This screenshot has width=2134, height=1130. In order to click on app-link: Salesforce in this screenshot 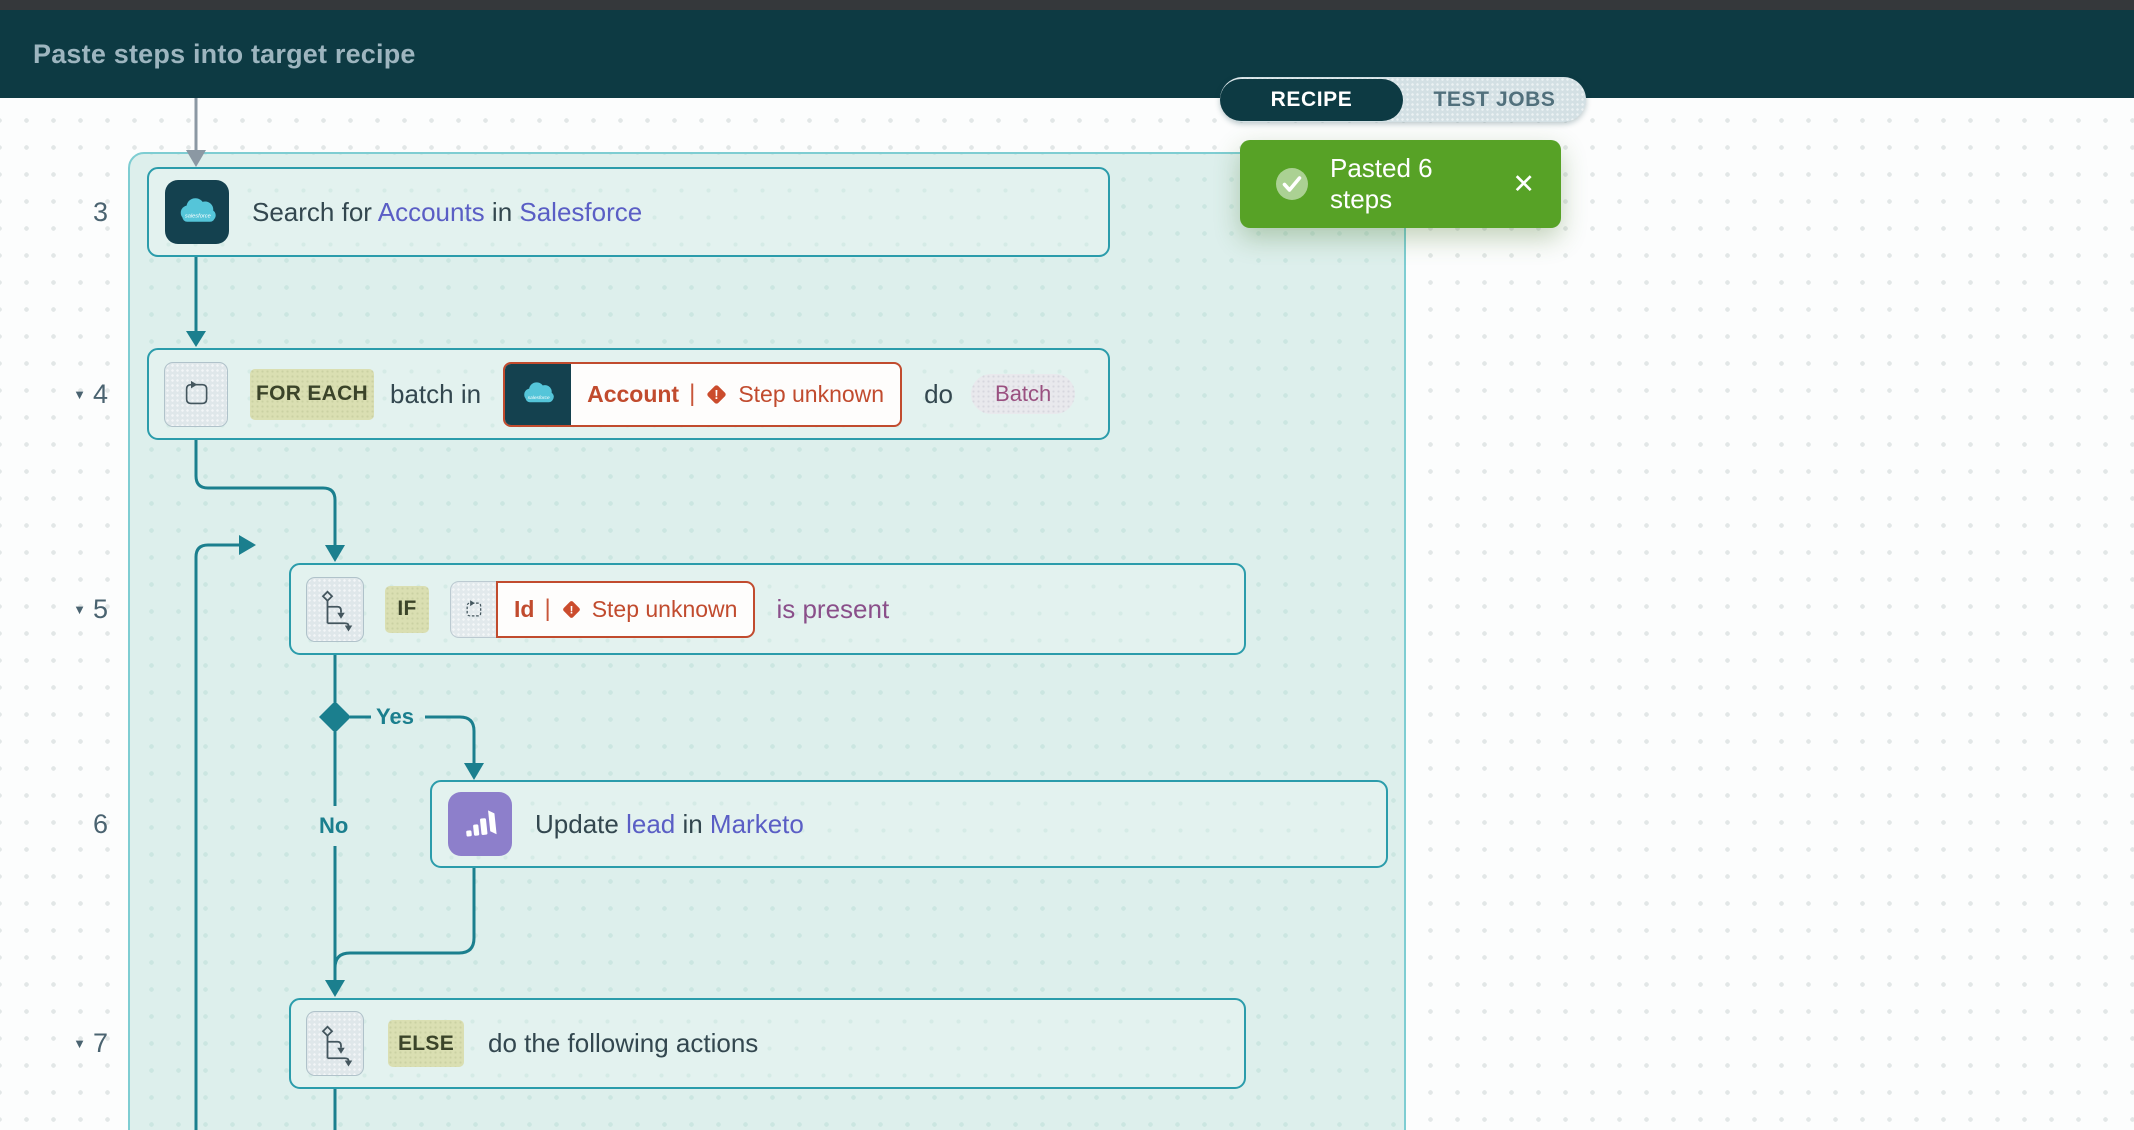, I will do `click(580, 212)`.